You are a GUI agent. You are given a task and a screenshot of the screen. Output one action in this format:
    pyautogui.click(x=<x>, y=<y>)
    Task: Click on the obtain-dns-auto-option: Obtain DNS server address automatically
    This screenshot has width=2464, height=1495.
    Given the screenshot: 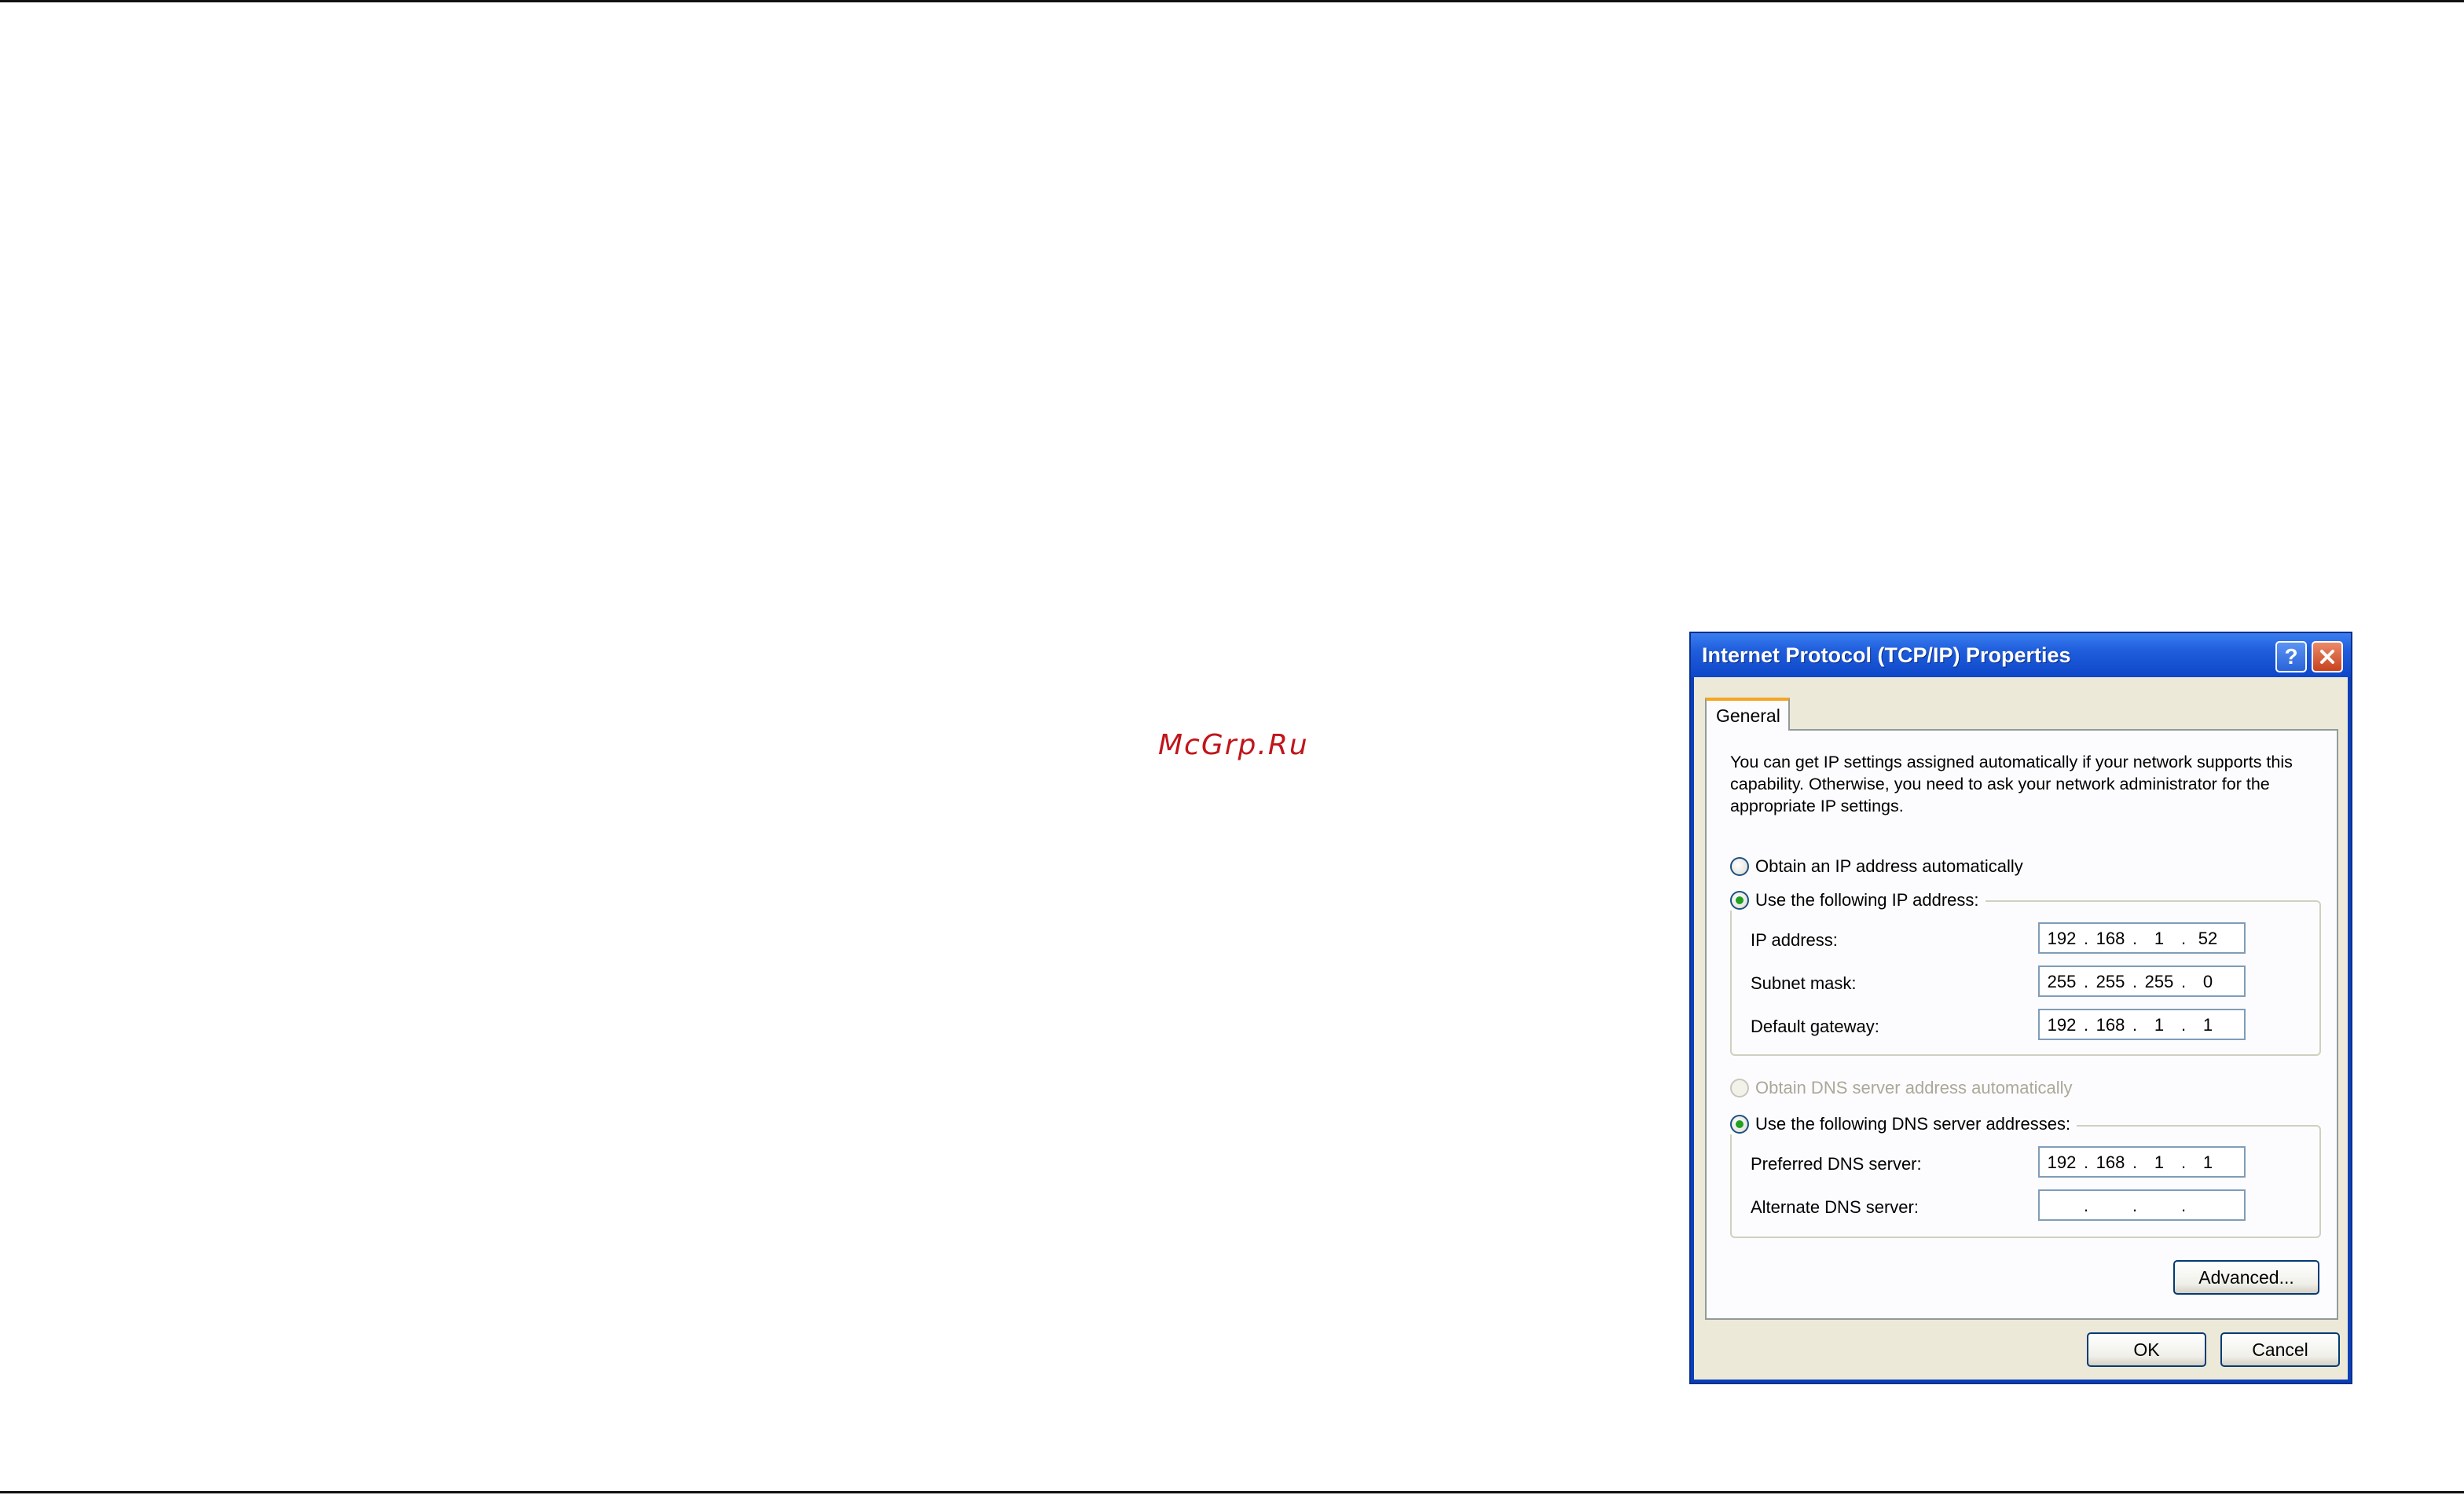 What is the action you would take?
    pyautogui.click(x=1904, y=1088)
    